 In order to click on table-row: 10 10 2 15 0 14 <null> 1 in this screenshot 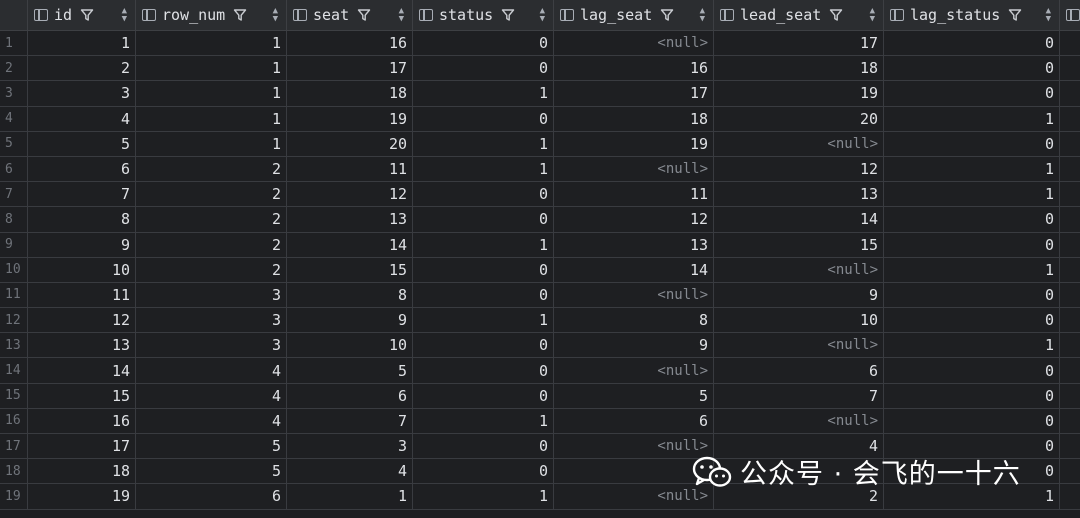, I will do `click(540, 270)`.